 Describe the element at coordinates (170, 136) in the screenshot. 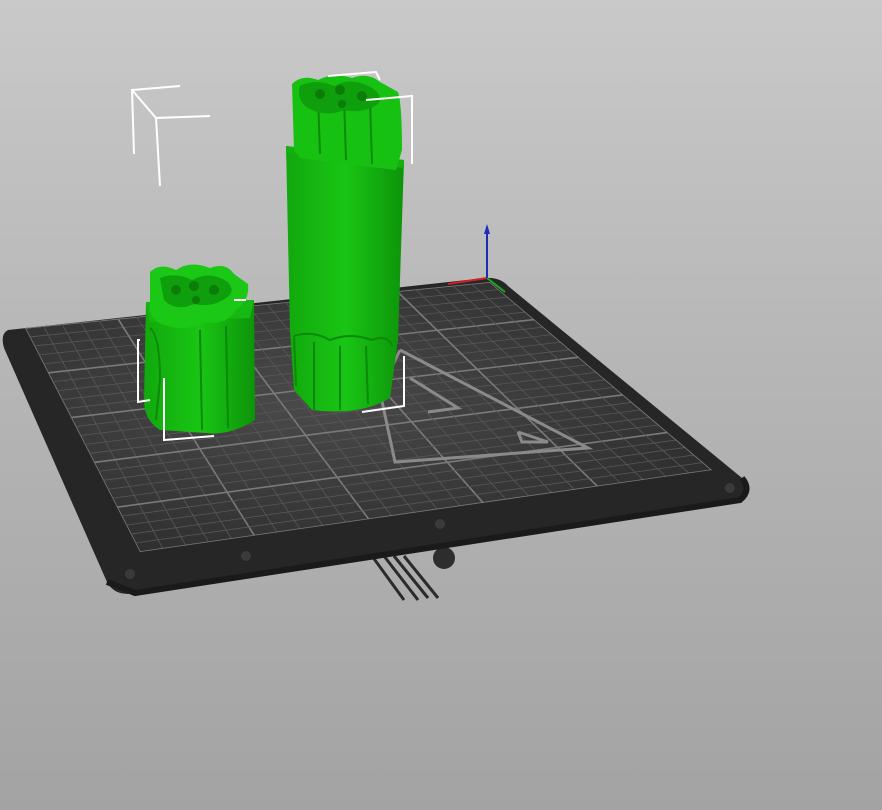

I see `selection-bounding-box-bracket` at that location.